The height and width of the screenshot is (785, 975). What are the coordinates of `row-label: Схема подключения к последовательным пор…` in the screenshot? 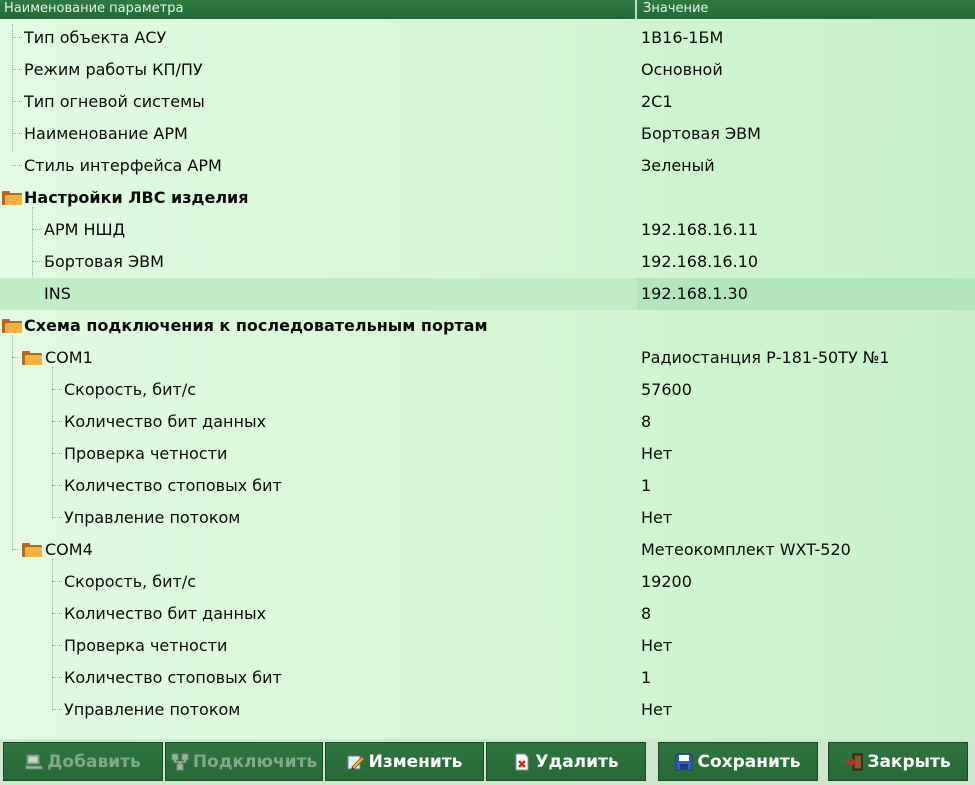 It's located at (256, 325).